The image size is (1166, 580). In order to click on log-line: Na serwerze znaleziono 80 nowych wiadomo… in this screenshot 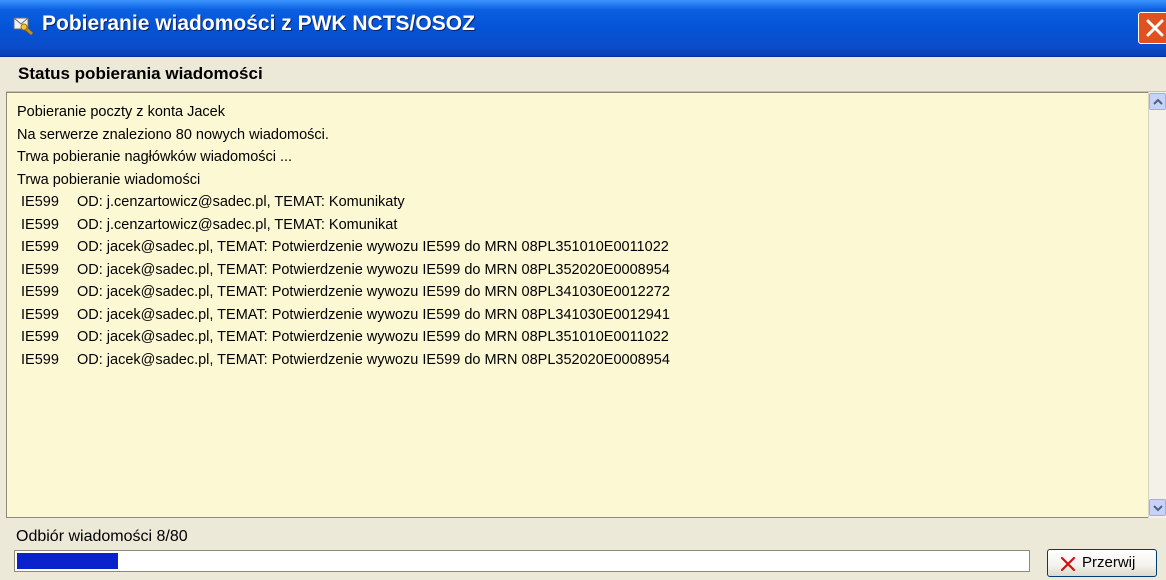, I will do `click(173, 134)`.